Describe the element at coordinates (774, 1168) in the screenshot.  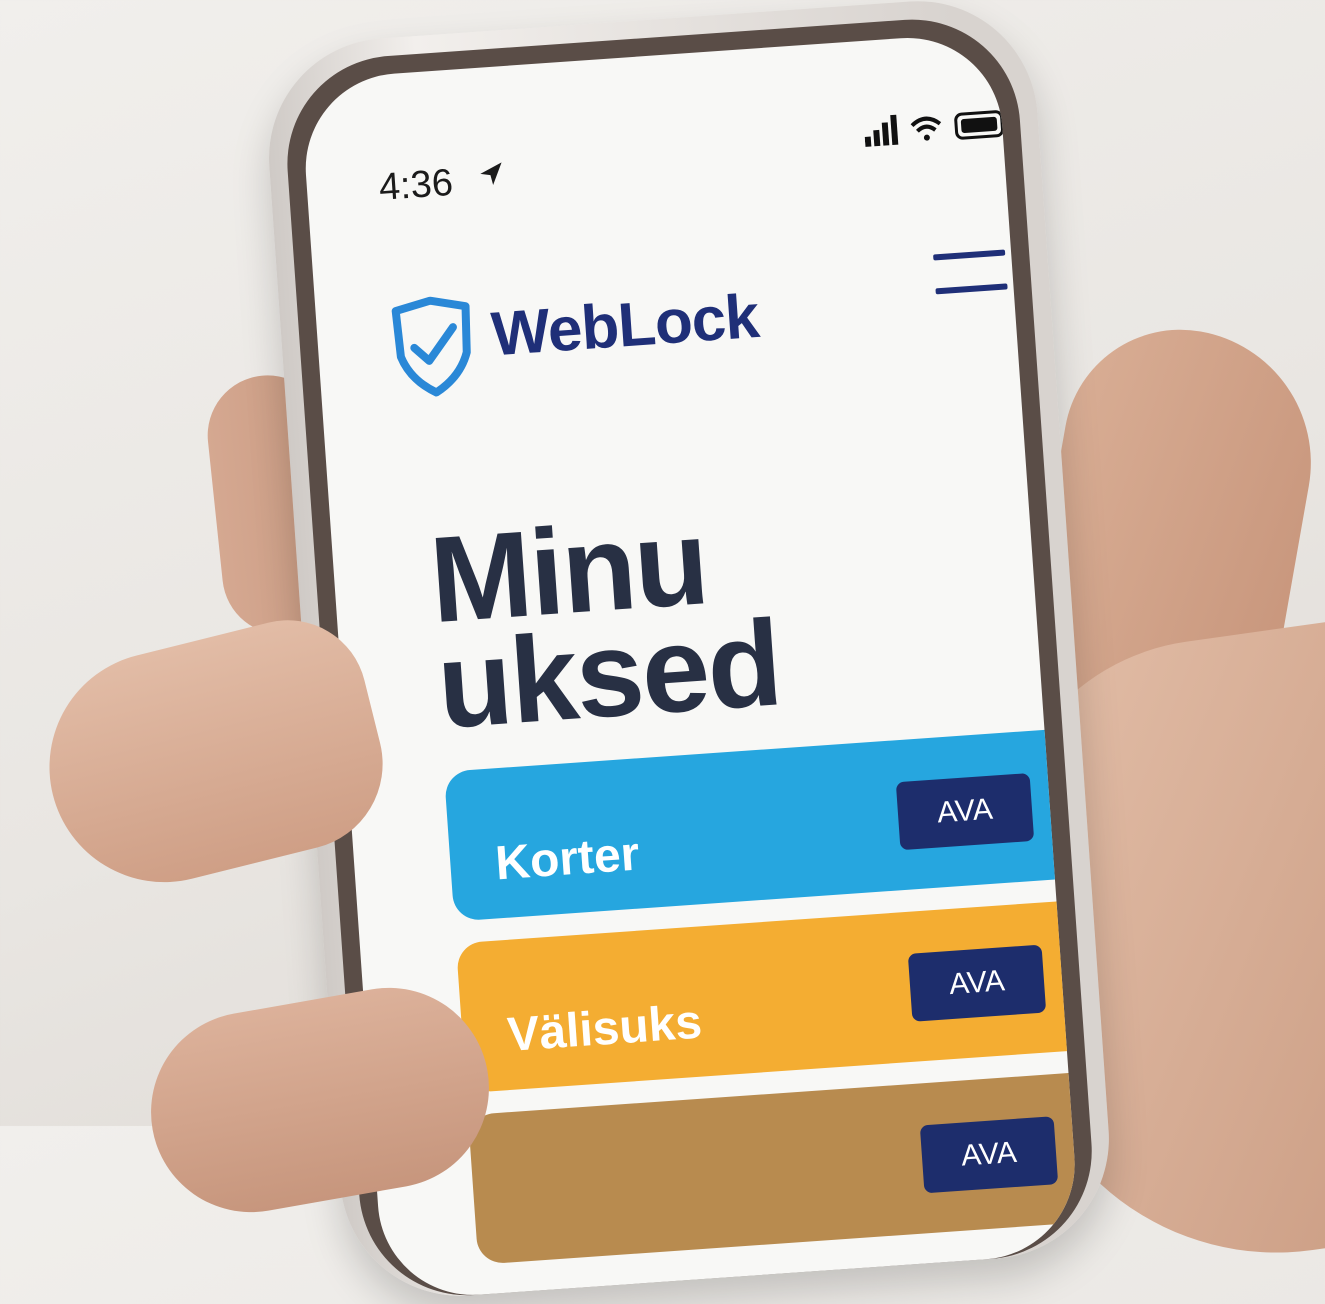
I see `door-card-third: AVA` at that location.